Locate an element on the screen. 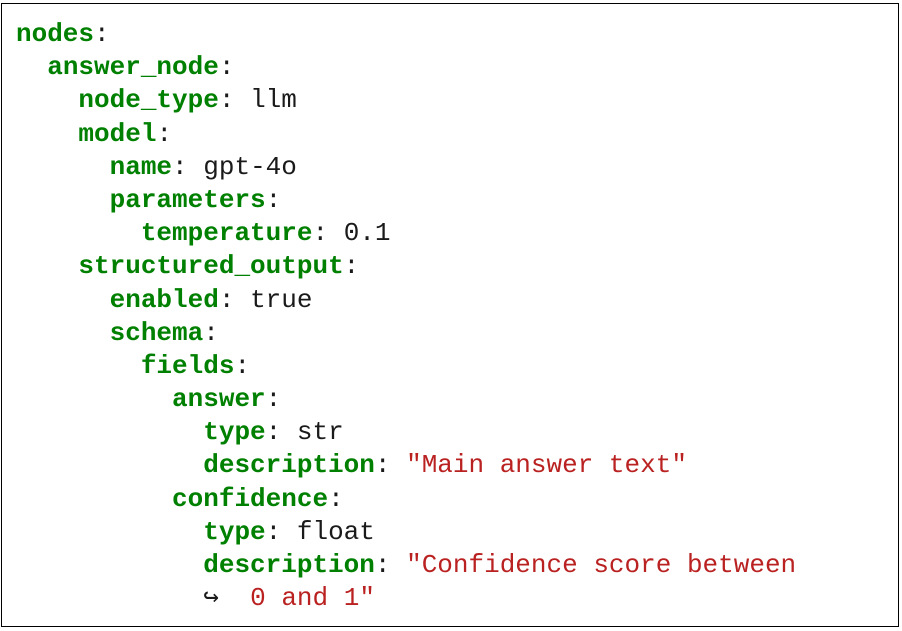 Image resolution: width=902 pixels, height=631 pixels. code-line: name: gpt-4o is located at coordinates (406, 167).